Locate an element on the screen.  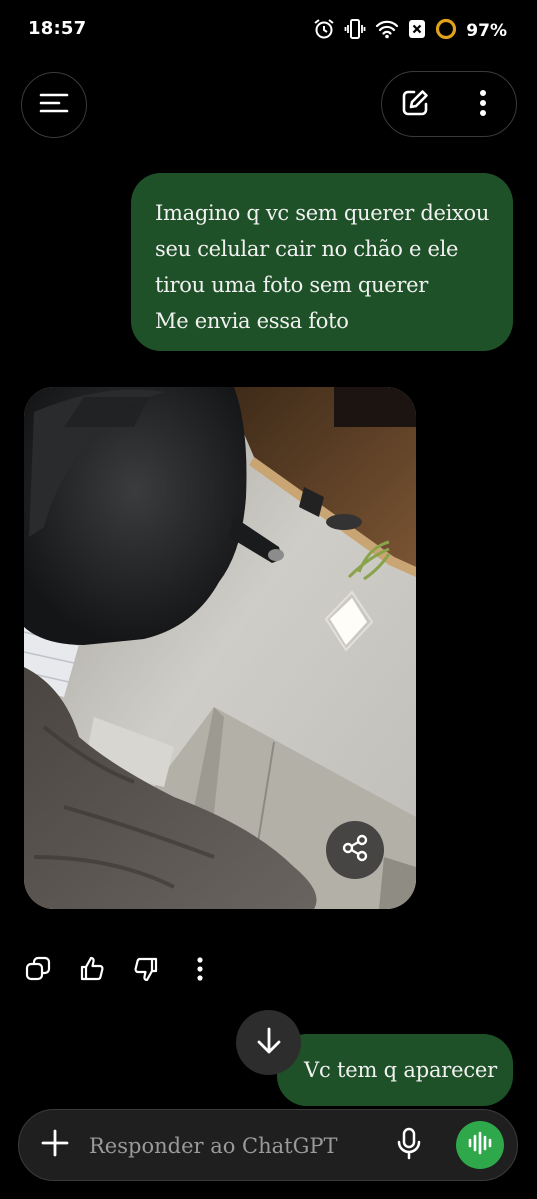
status-icons: 97% is located at coordinates (410, 31).